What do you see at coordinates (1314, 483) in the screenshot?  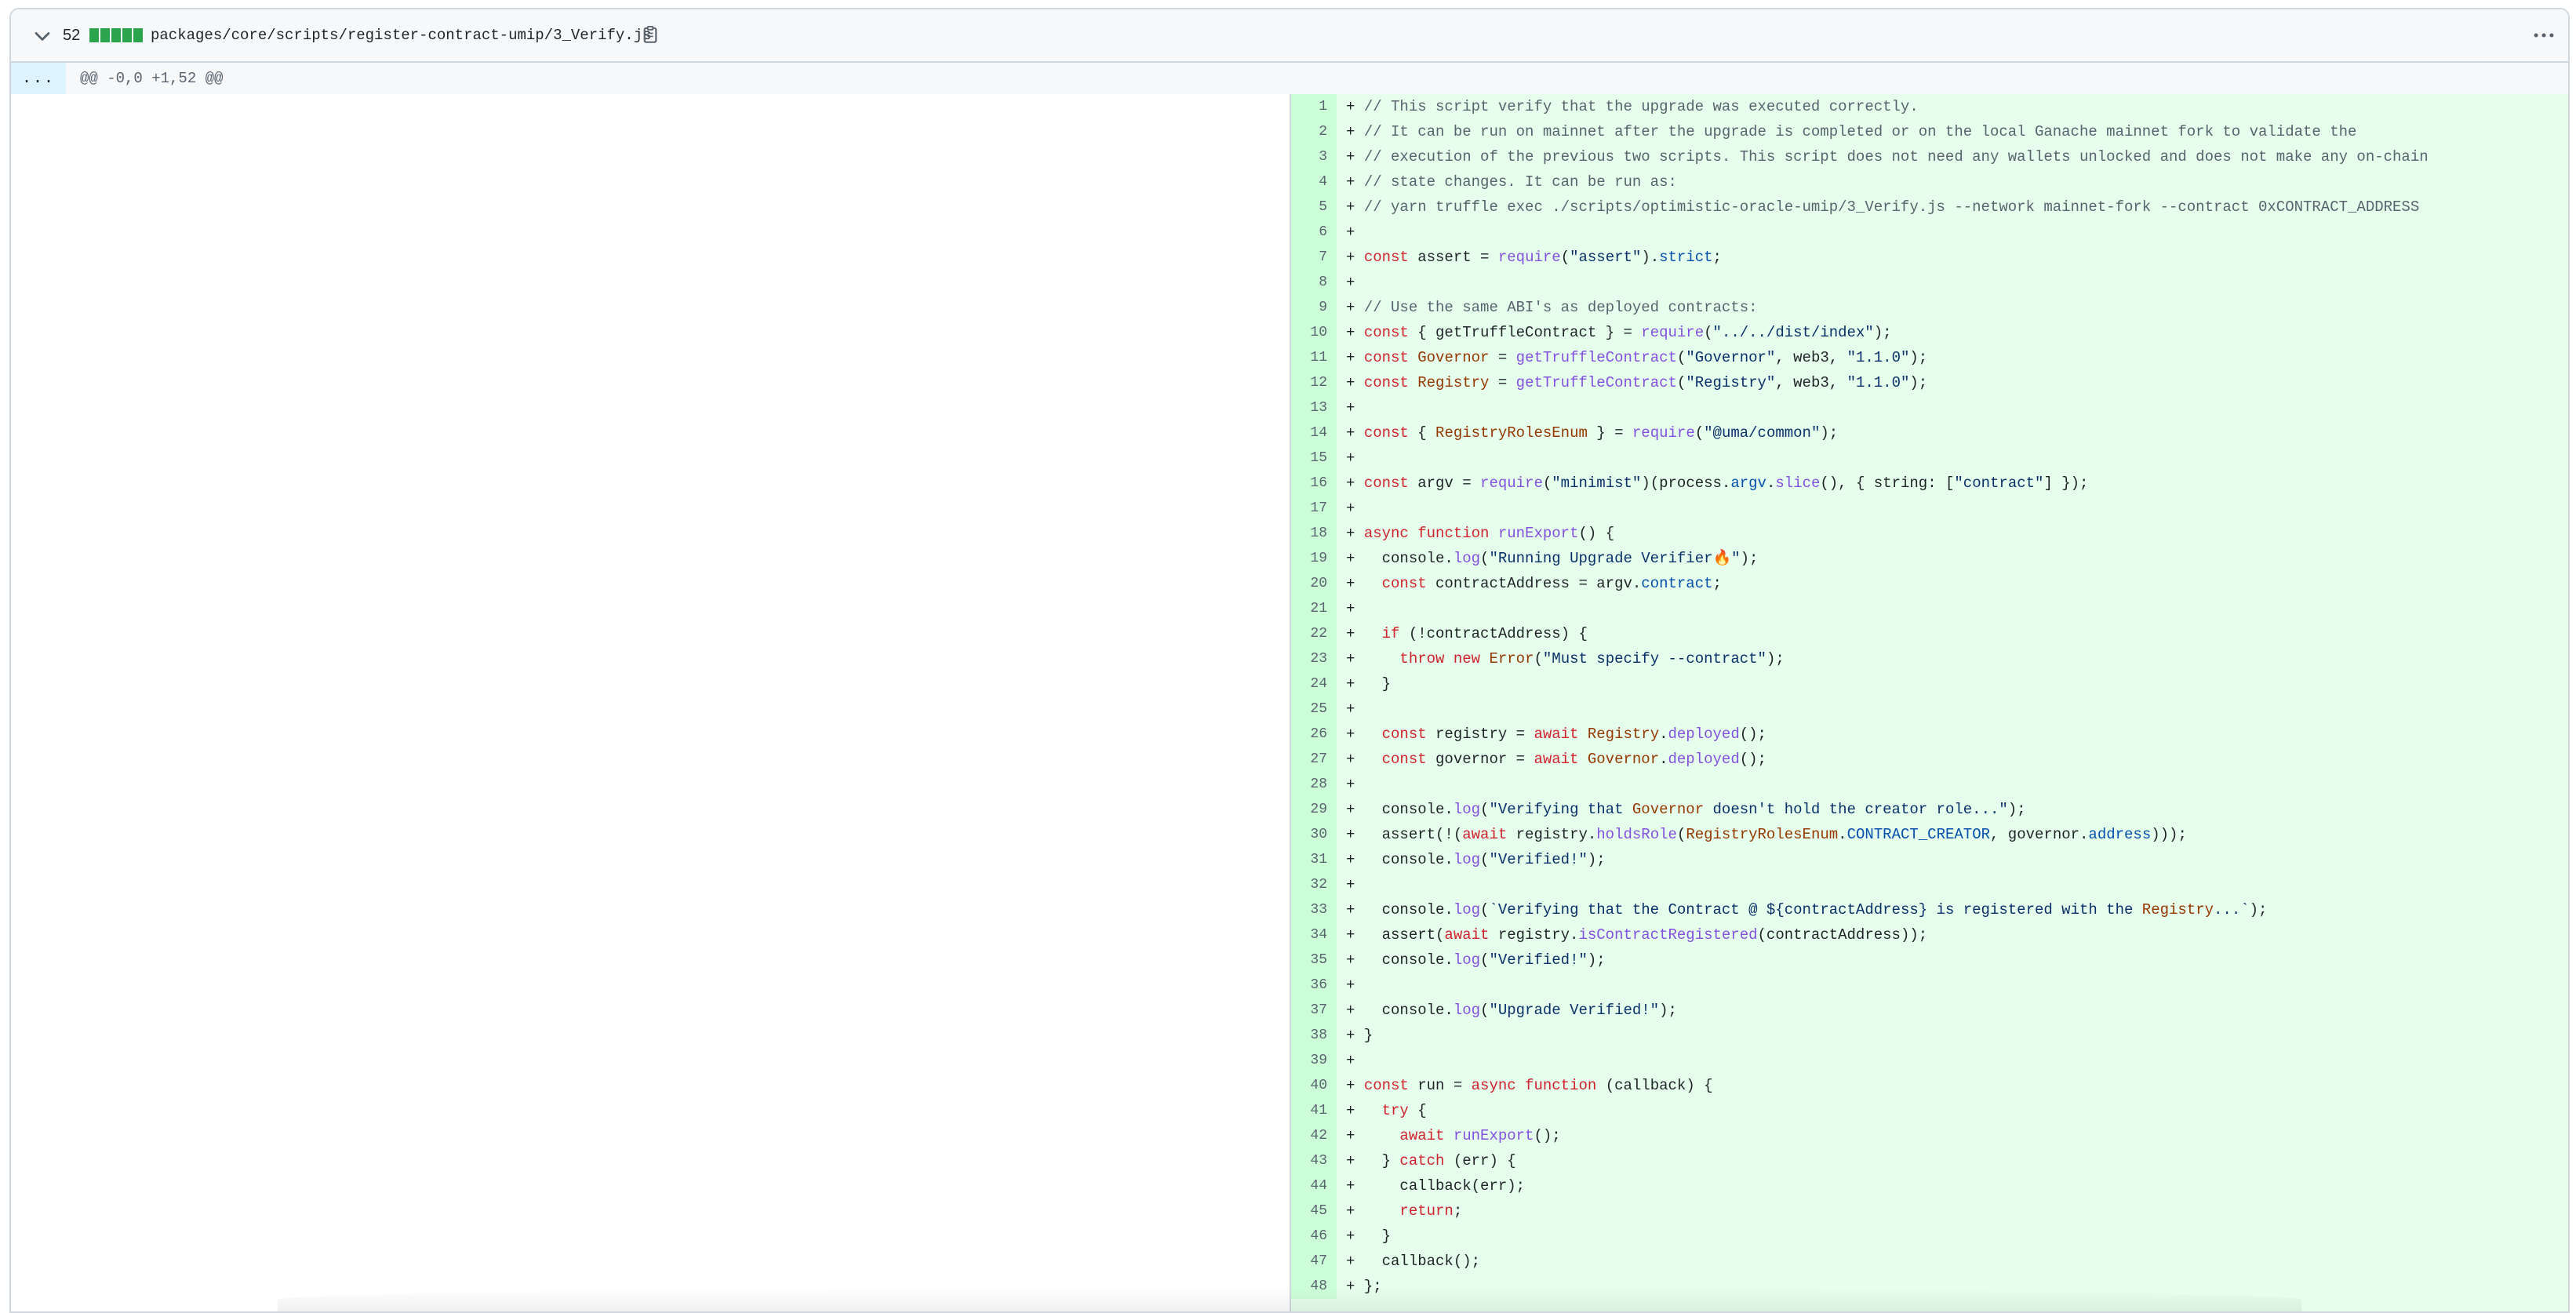 I see `line-number: 16` at bounding box center [1314, 483].